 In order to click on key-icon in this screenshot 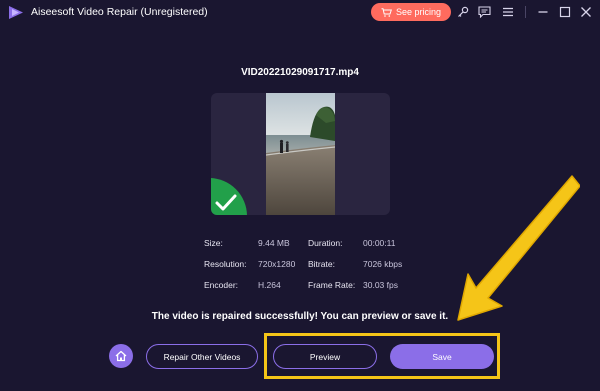, I will do `click(463, 12)`.